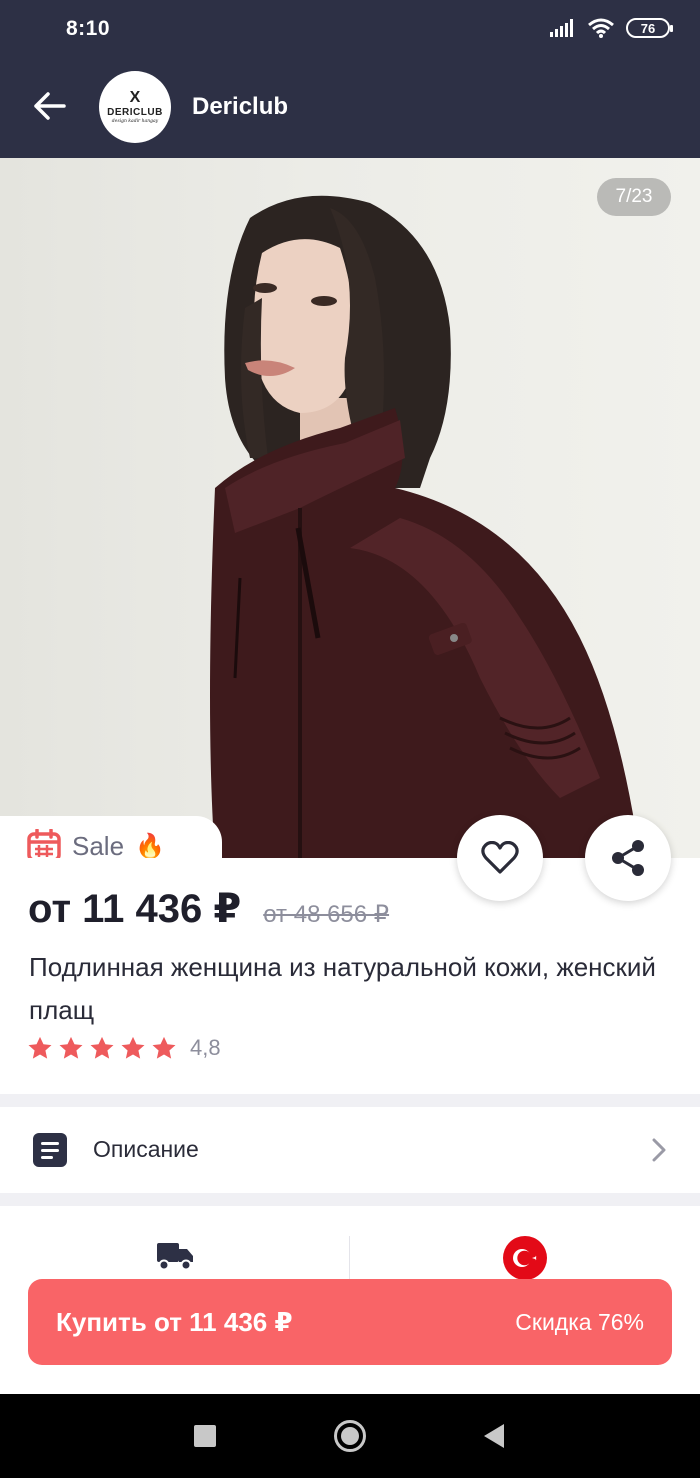 This screenshot has height=1478, width=700. What do you see at coordinates (98, 845) in the screenshot?
I see `sale-label: Sale` at bounding box center [98, 845].